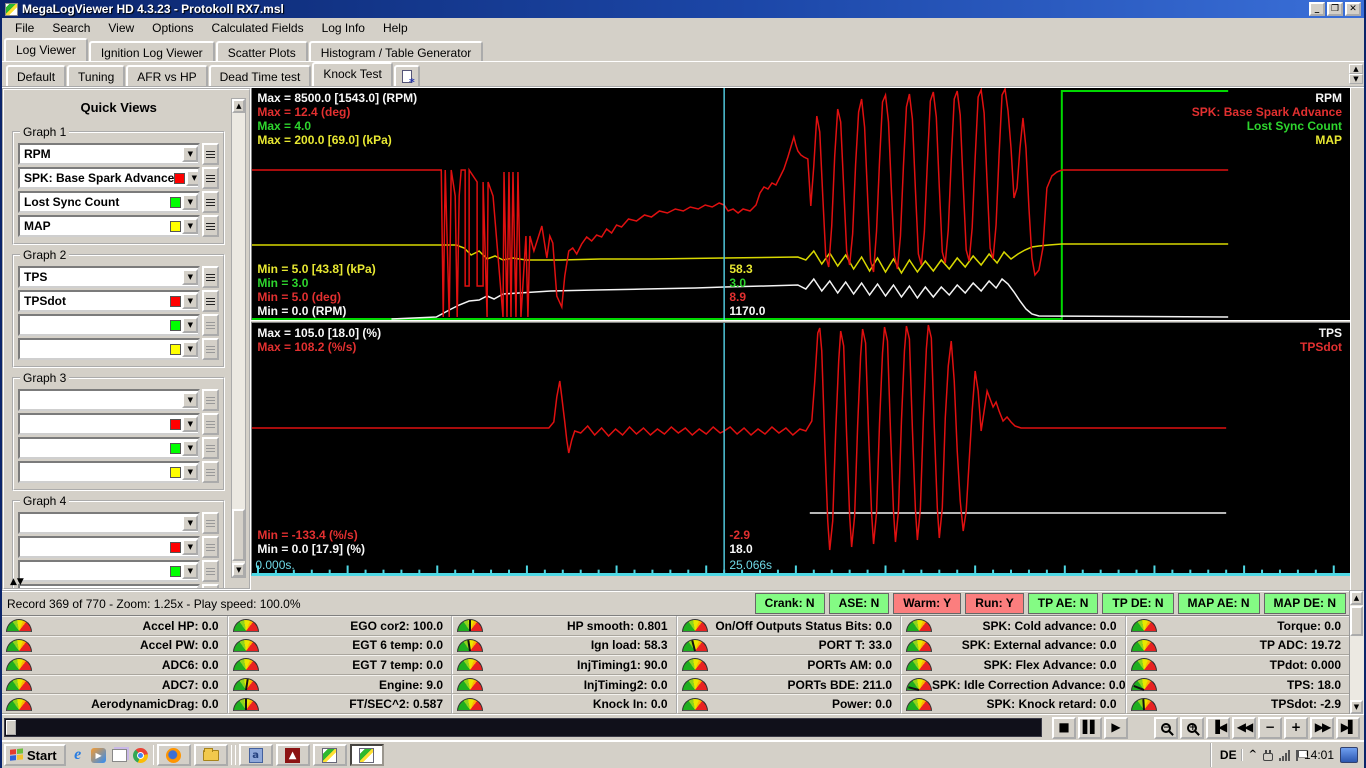  What do you see at coordinates (17, 582) in the screenshot?
I see `splitter-arrows-icon: ▲▼` at bounding box center [17, 582].